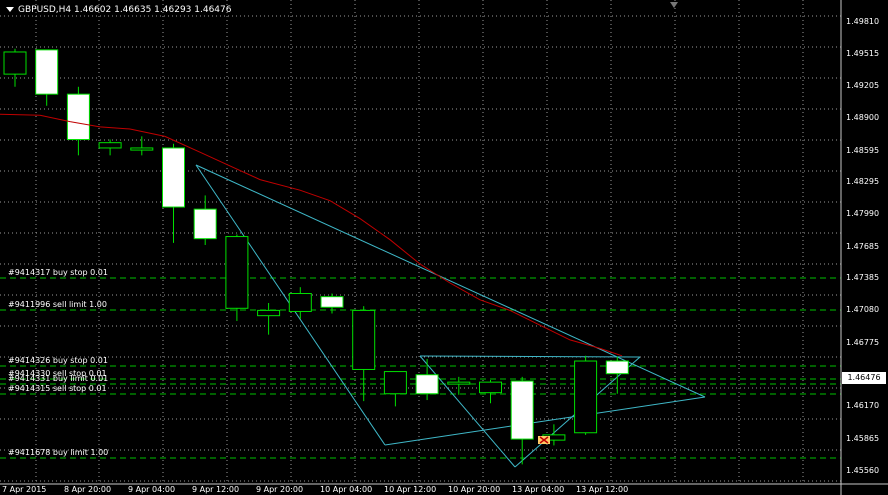  I want to click on price-label: 1.49810, so click(863, 21).